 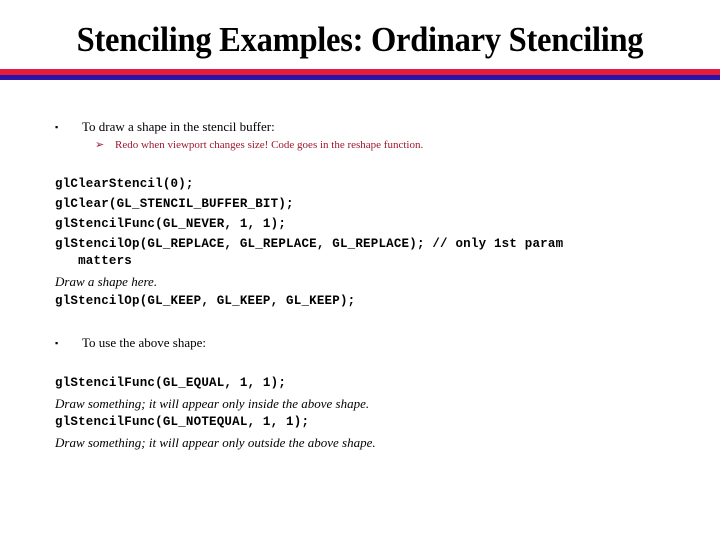 I want to click on bullet-text: To use the above shape:, so click(x=144, y=342).